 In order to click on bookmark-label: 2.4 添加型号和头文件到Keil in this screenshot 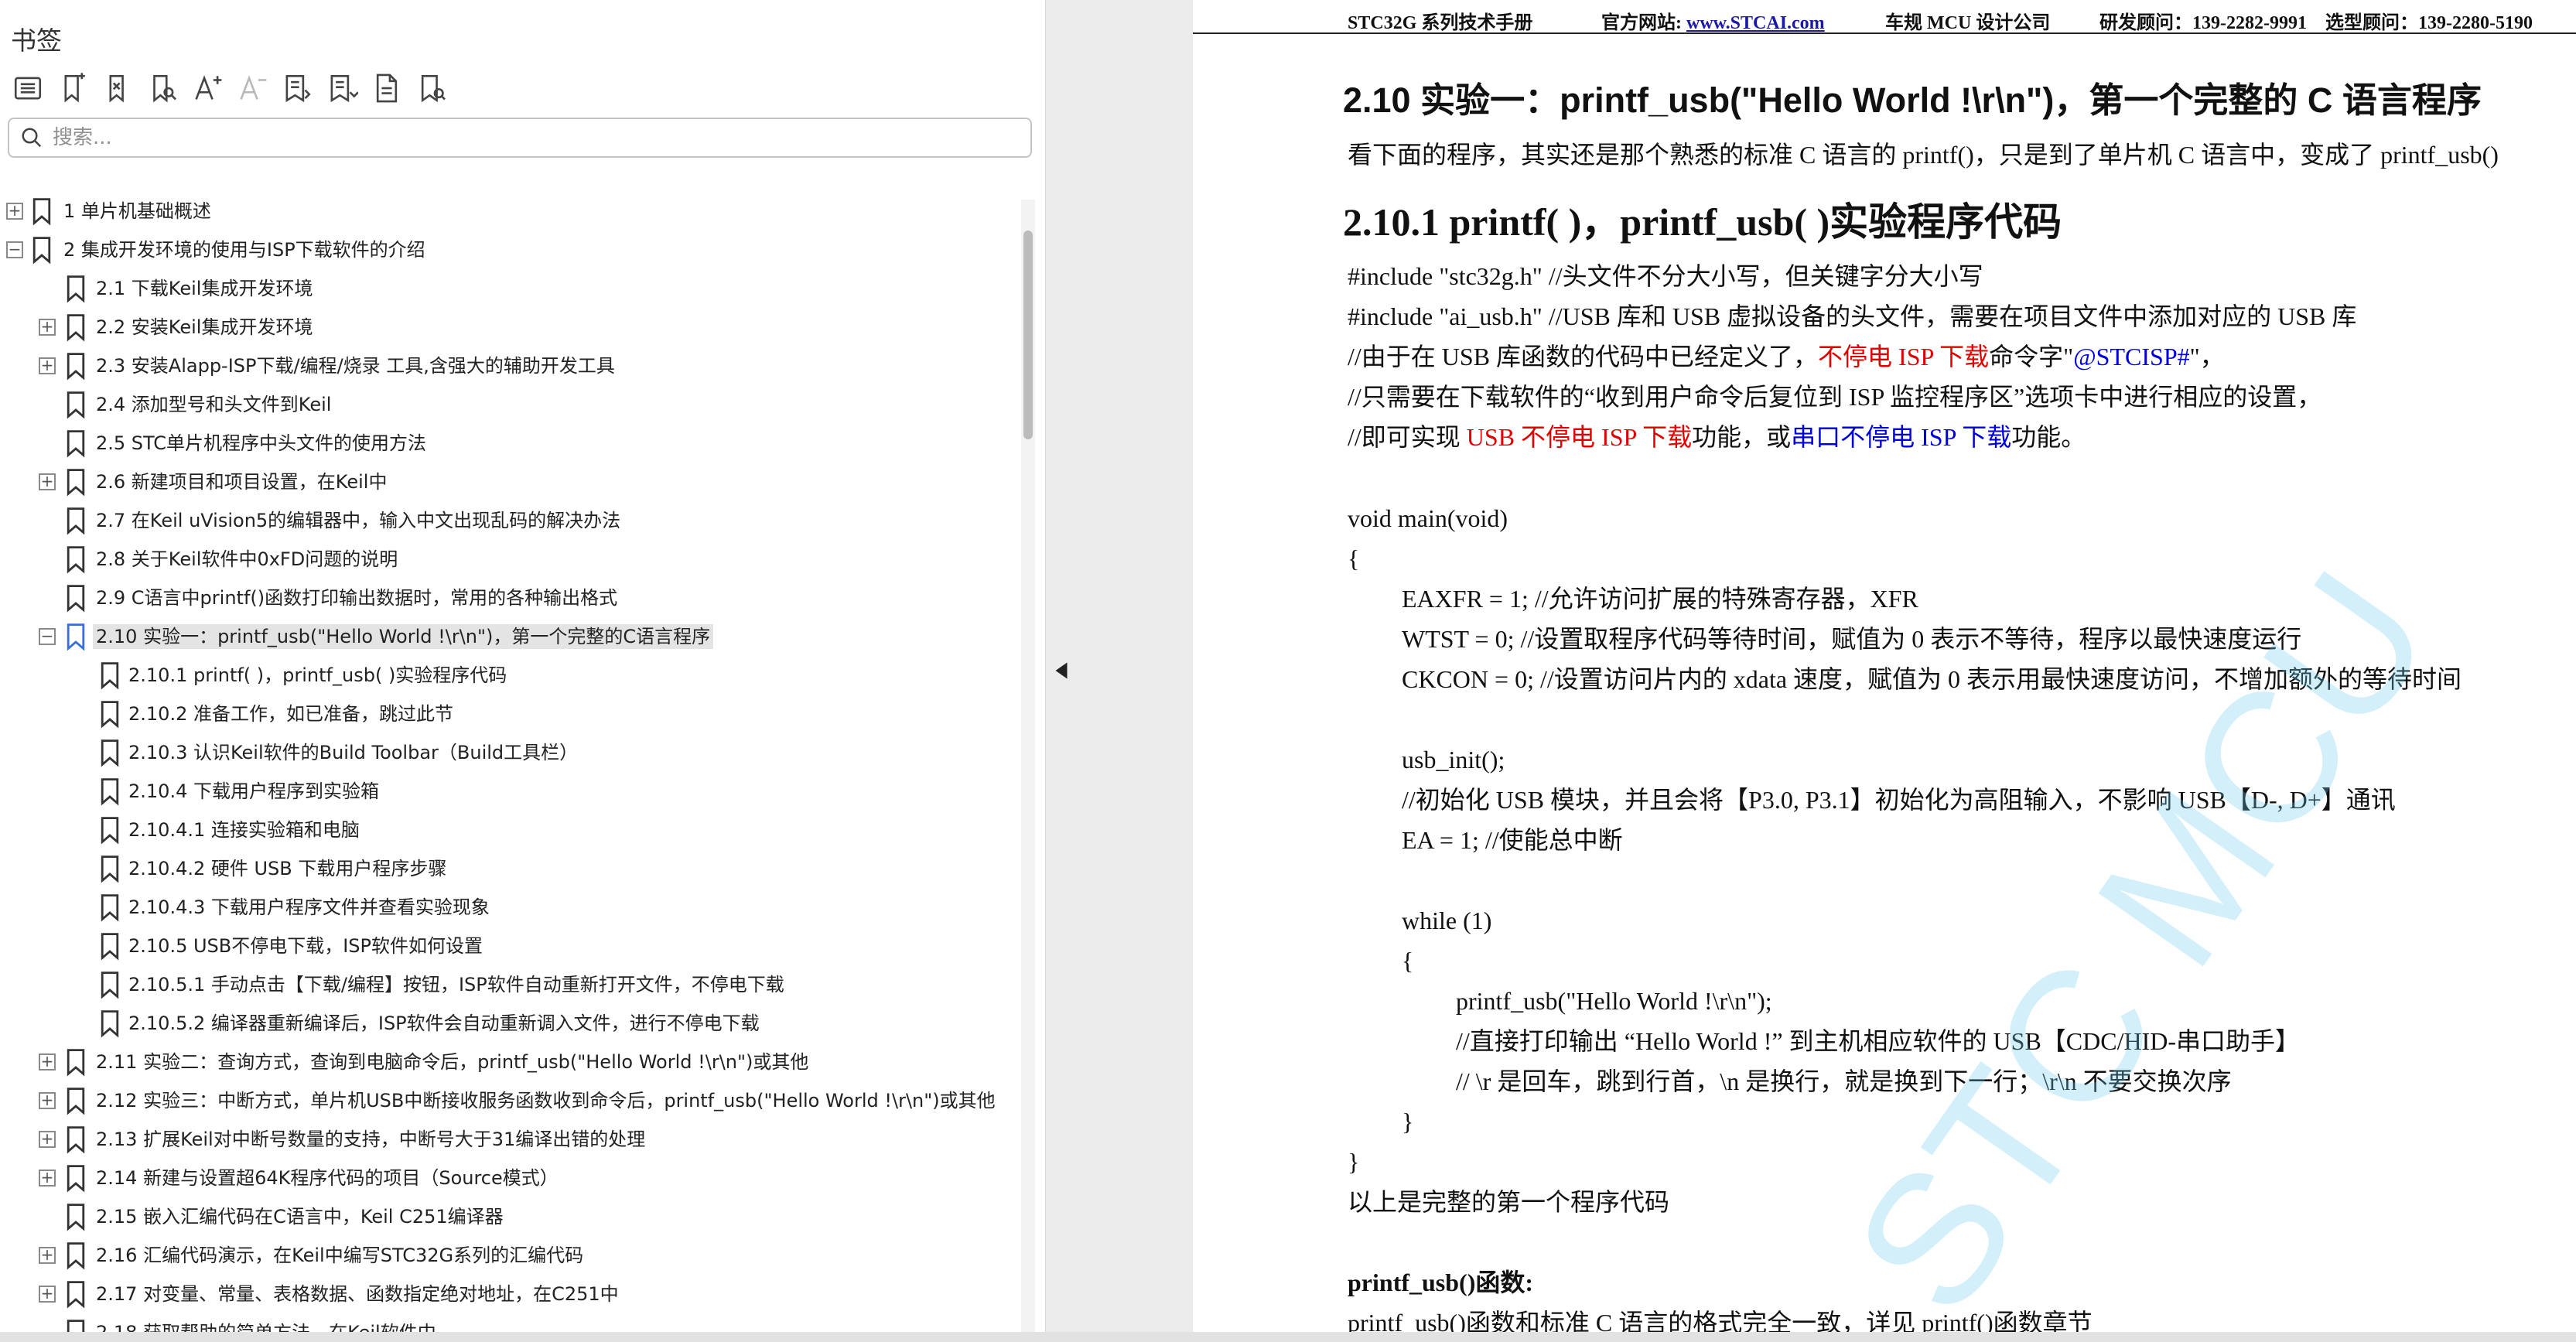, I will do `click(214, 404)`.